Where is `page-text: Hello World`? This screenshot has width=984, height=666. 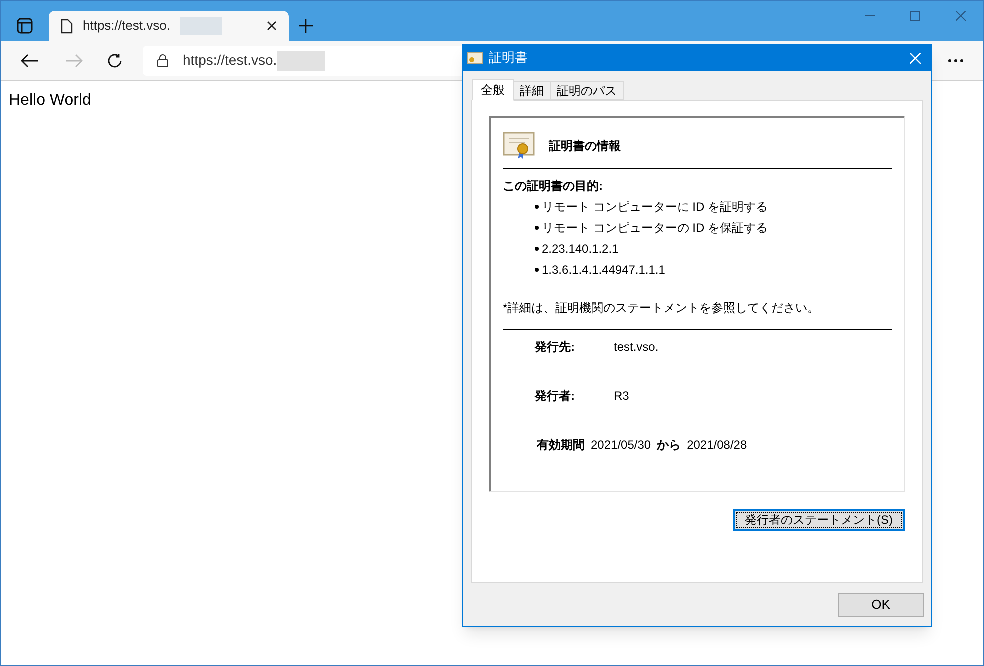 page-text: Hello World is located at coordinates (50, 100).